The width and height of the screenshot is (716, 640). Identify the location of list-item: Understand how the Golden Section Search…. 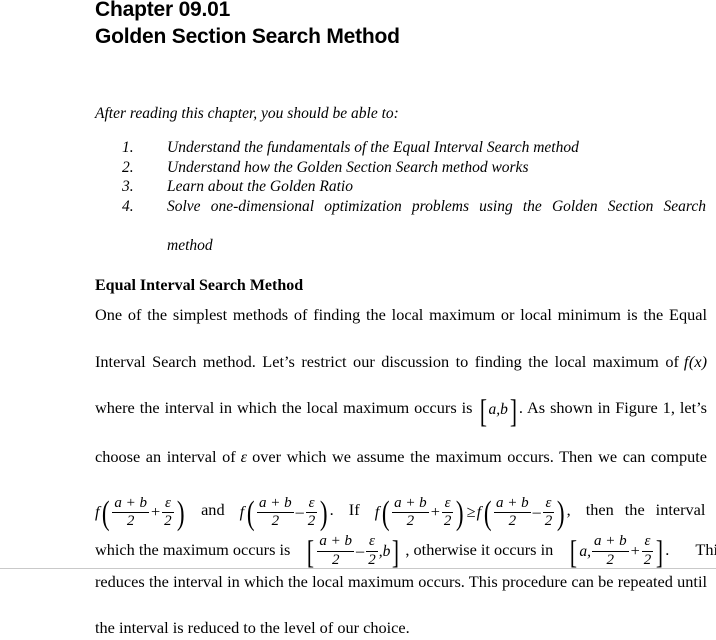
(414, 168).